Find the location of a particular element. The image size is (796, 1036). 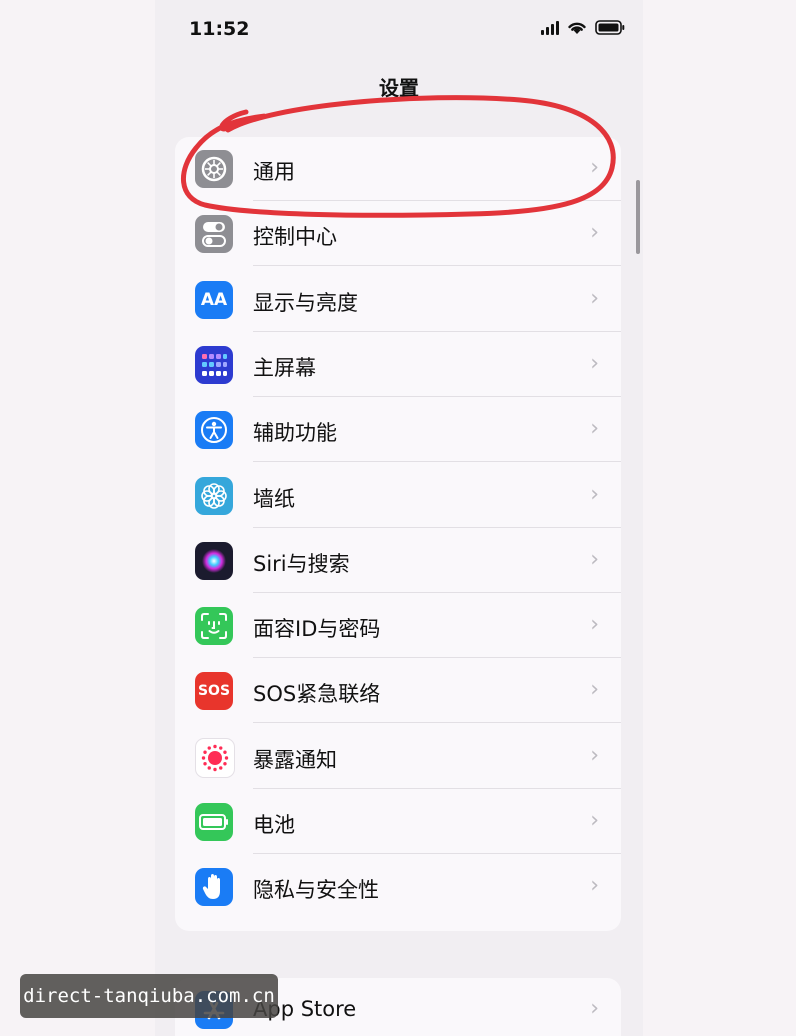

sos-icon: SOS is located at coordinates (214, 691).